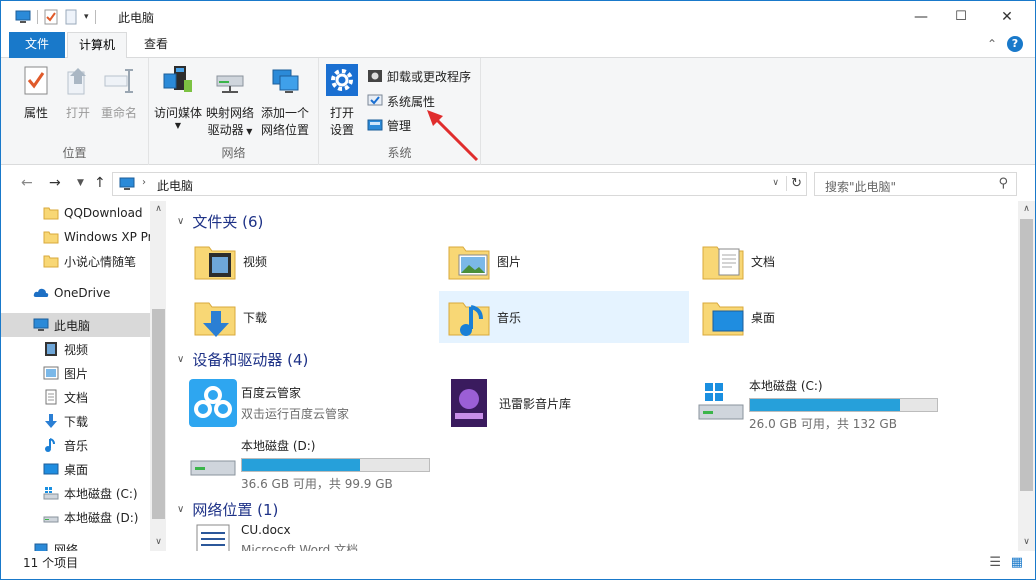  I want to click on new-folder-icon, so click(71, 17).